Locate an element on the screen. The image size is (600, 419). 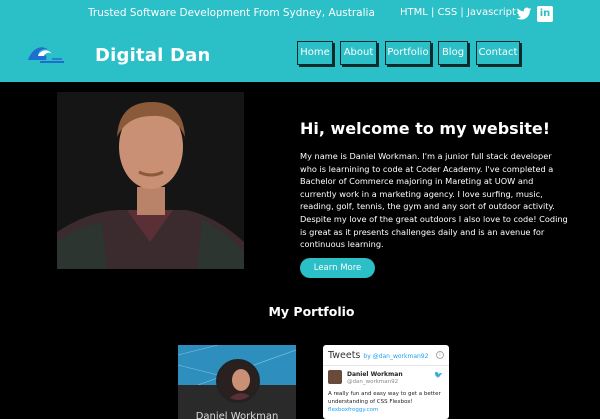
tweet-link: flexboxfroggy.com is located at coordinates (353, 410).